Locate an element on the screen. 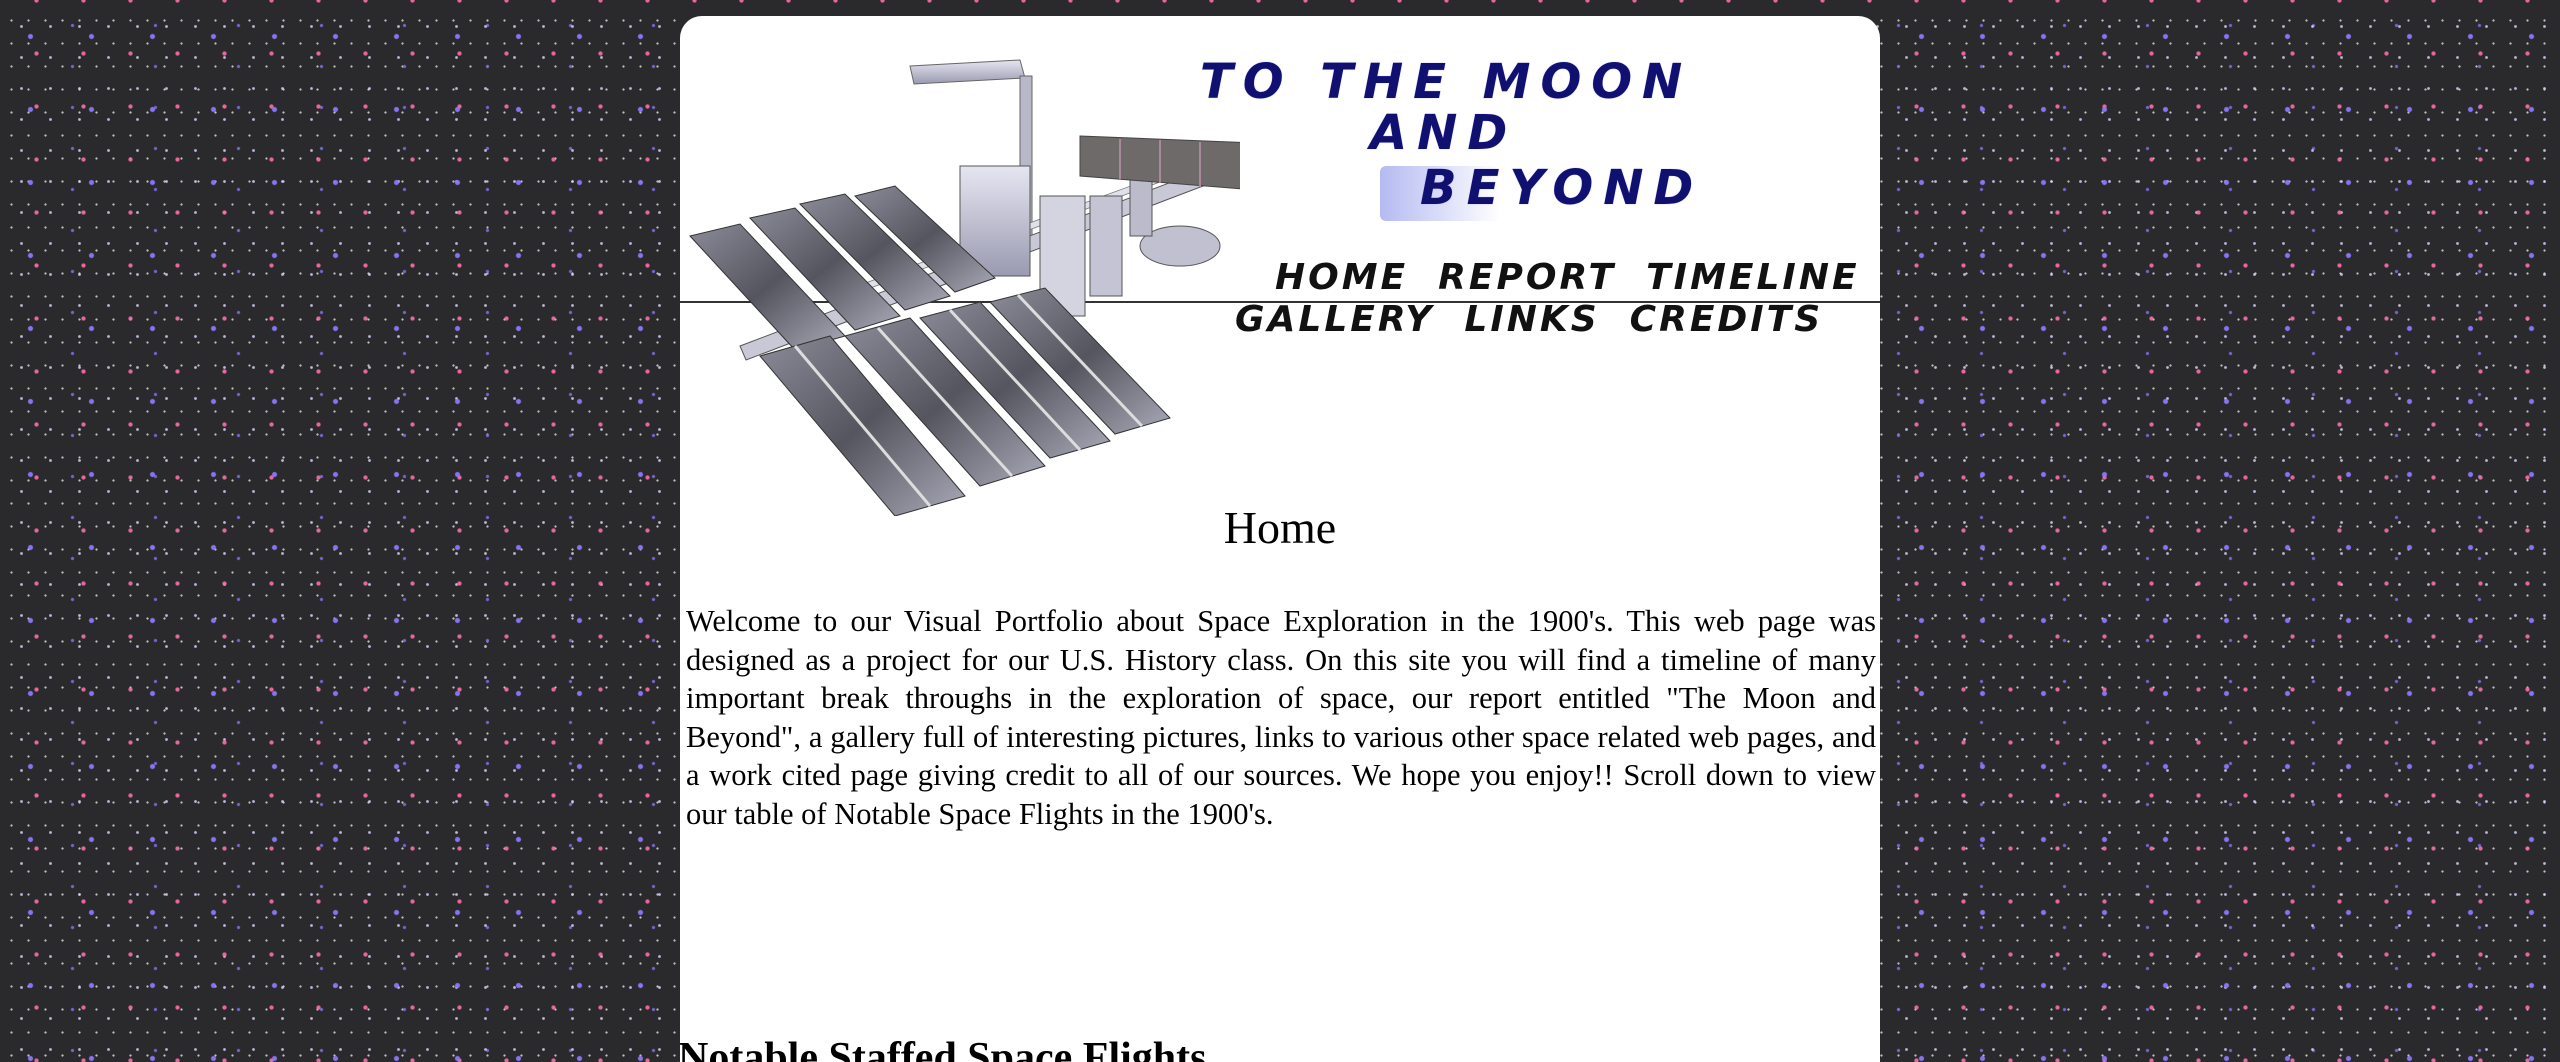 The height and width of the screenshot is (1062, 2560). nav-link-report: Report is located at coordinates (1527, 278).